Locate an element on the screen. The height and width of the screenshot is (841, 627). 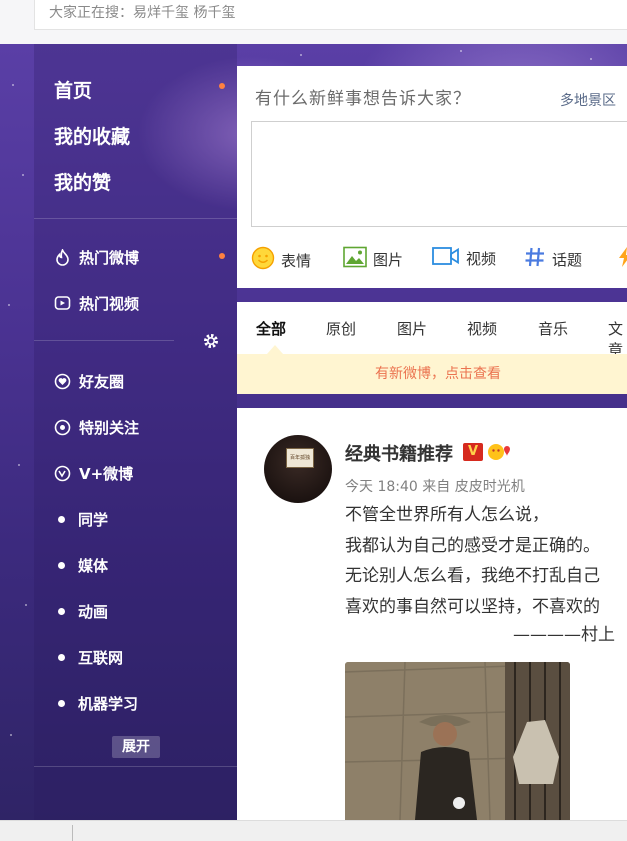
nav-group-label: 特别关注 is located at coordinates (109, 427).